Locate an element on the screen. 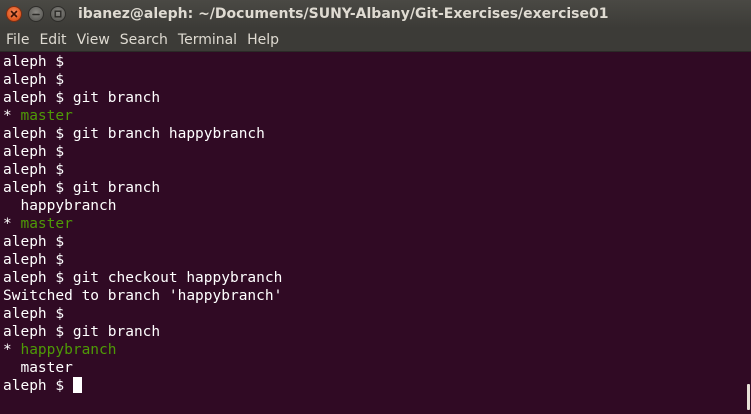 Image resolution: width=751 pixels, height=414 pixels. terminal-line: aleph $ git branch happybranch is located at coordinates (142, 134).